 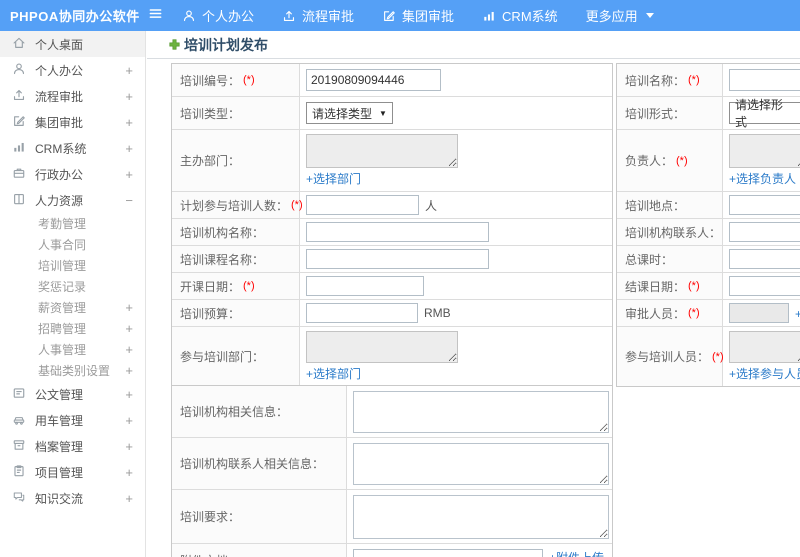 What do you see at coordinates (62, 224) in the screenshot?
I see `sidebar-subitem-label: 考勤管理` at bounding box center [62, 224].